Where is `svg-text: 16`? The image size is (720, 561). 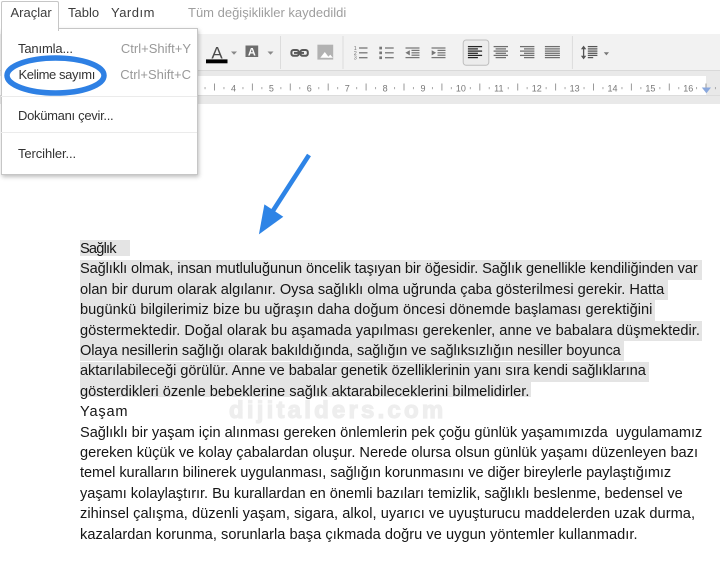 svg-text: 16 is located at coordinates (688, 89).